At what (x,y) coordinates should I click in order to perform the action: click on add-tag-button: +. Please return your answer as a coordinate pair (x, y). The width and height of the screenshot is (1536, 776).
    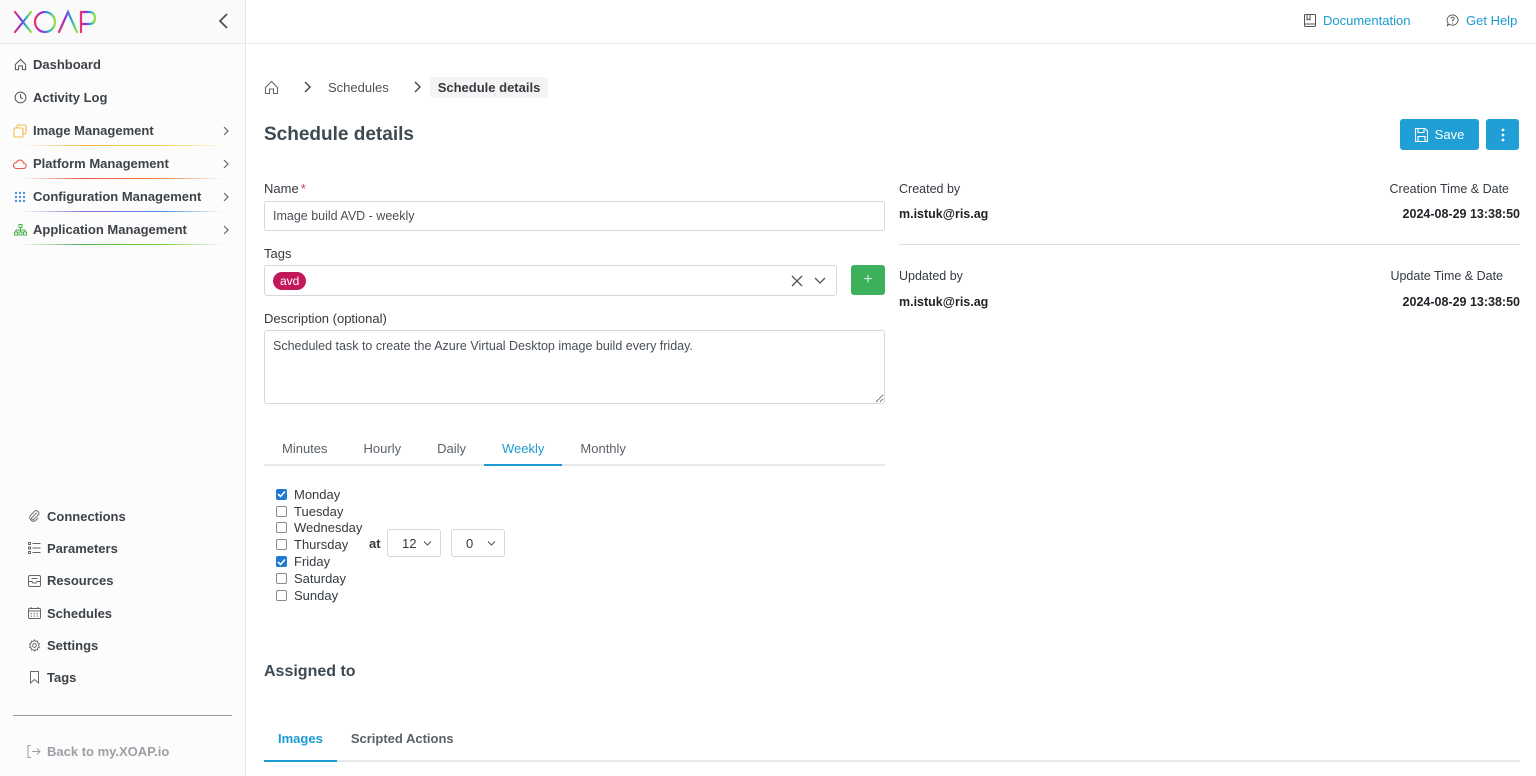
    Looking at the image, I should click on (868, 280).